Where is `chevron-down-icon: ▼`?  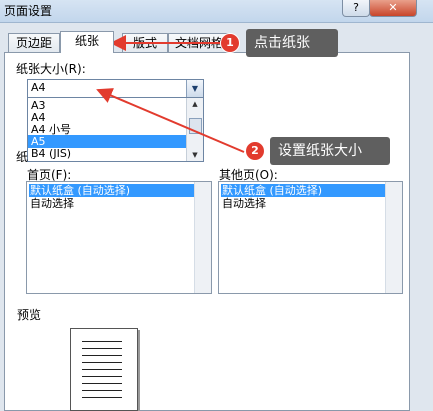 chevron-down-icon: ▼ is located at coordinates (194, 89).